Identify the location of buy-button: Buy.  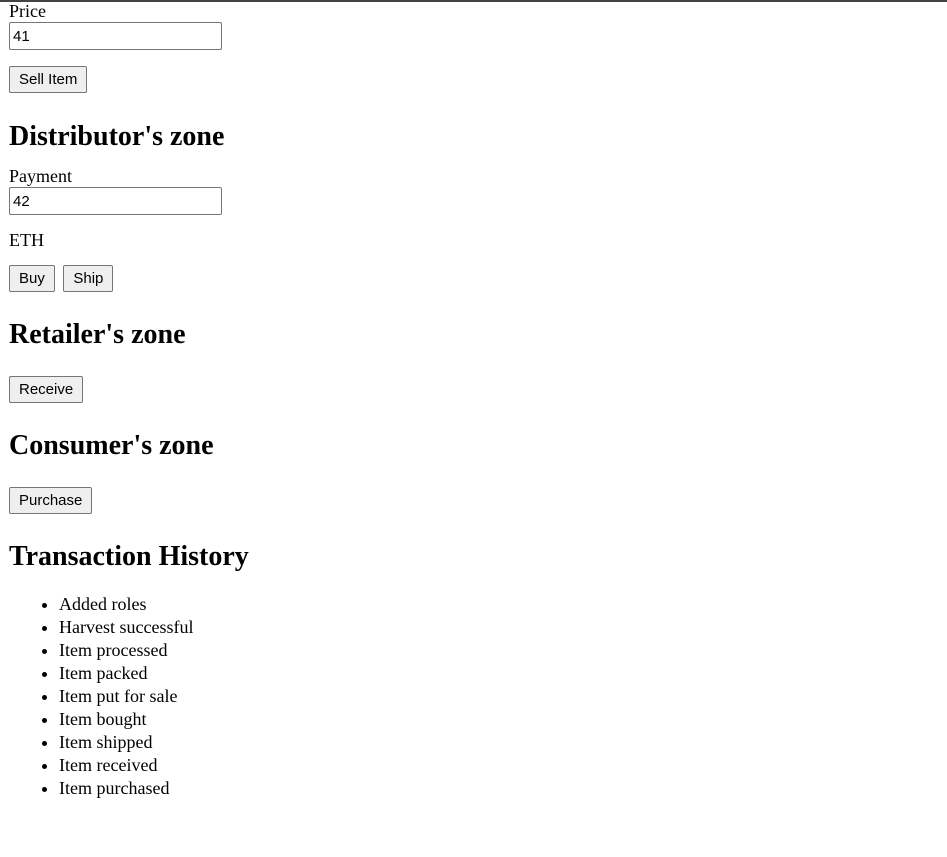
(32, 278).